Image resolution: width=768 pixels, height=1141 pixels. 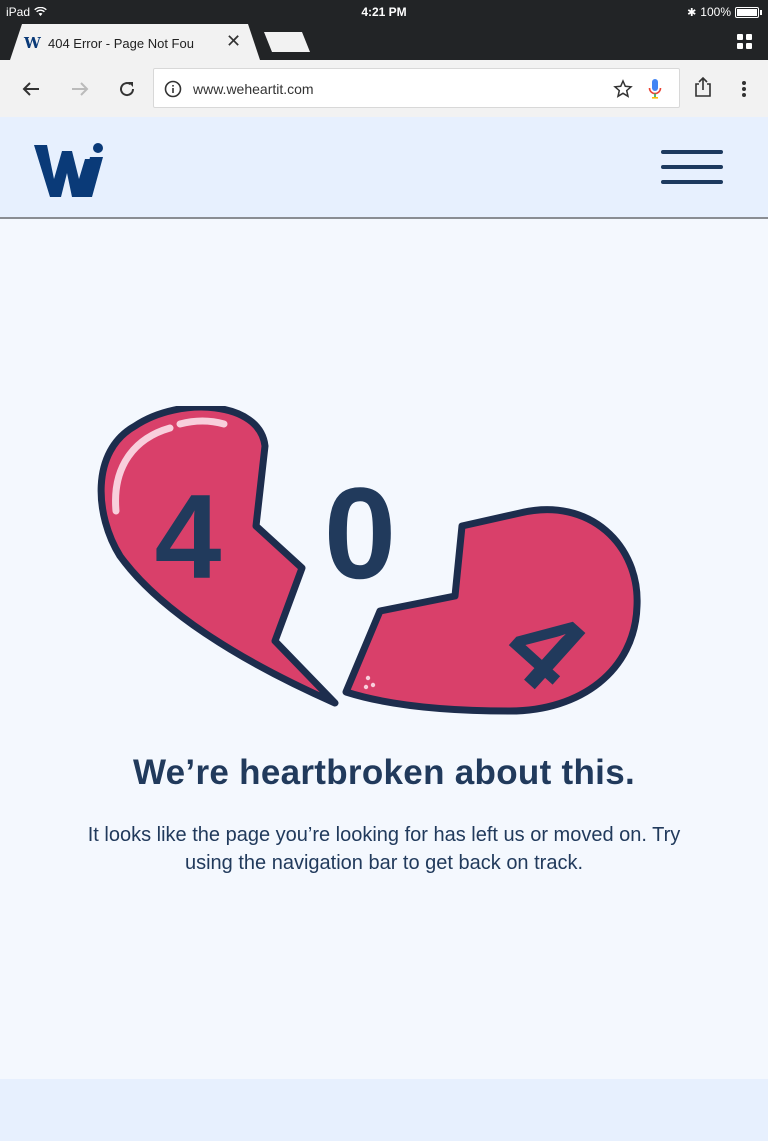 What do you see at coordinates (188, 537) in the screenshot?
I see `digit-4-left: 4` at bounding box center [188, 537].